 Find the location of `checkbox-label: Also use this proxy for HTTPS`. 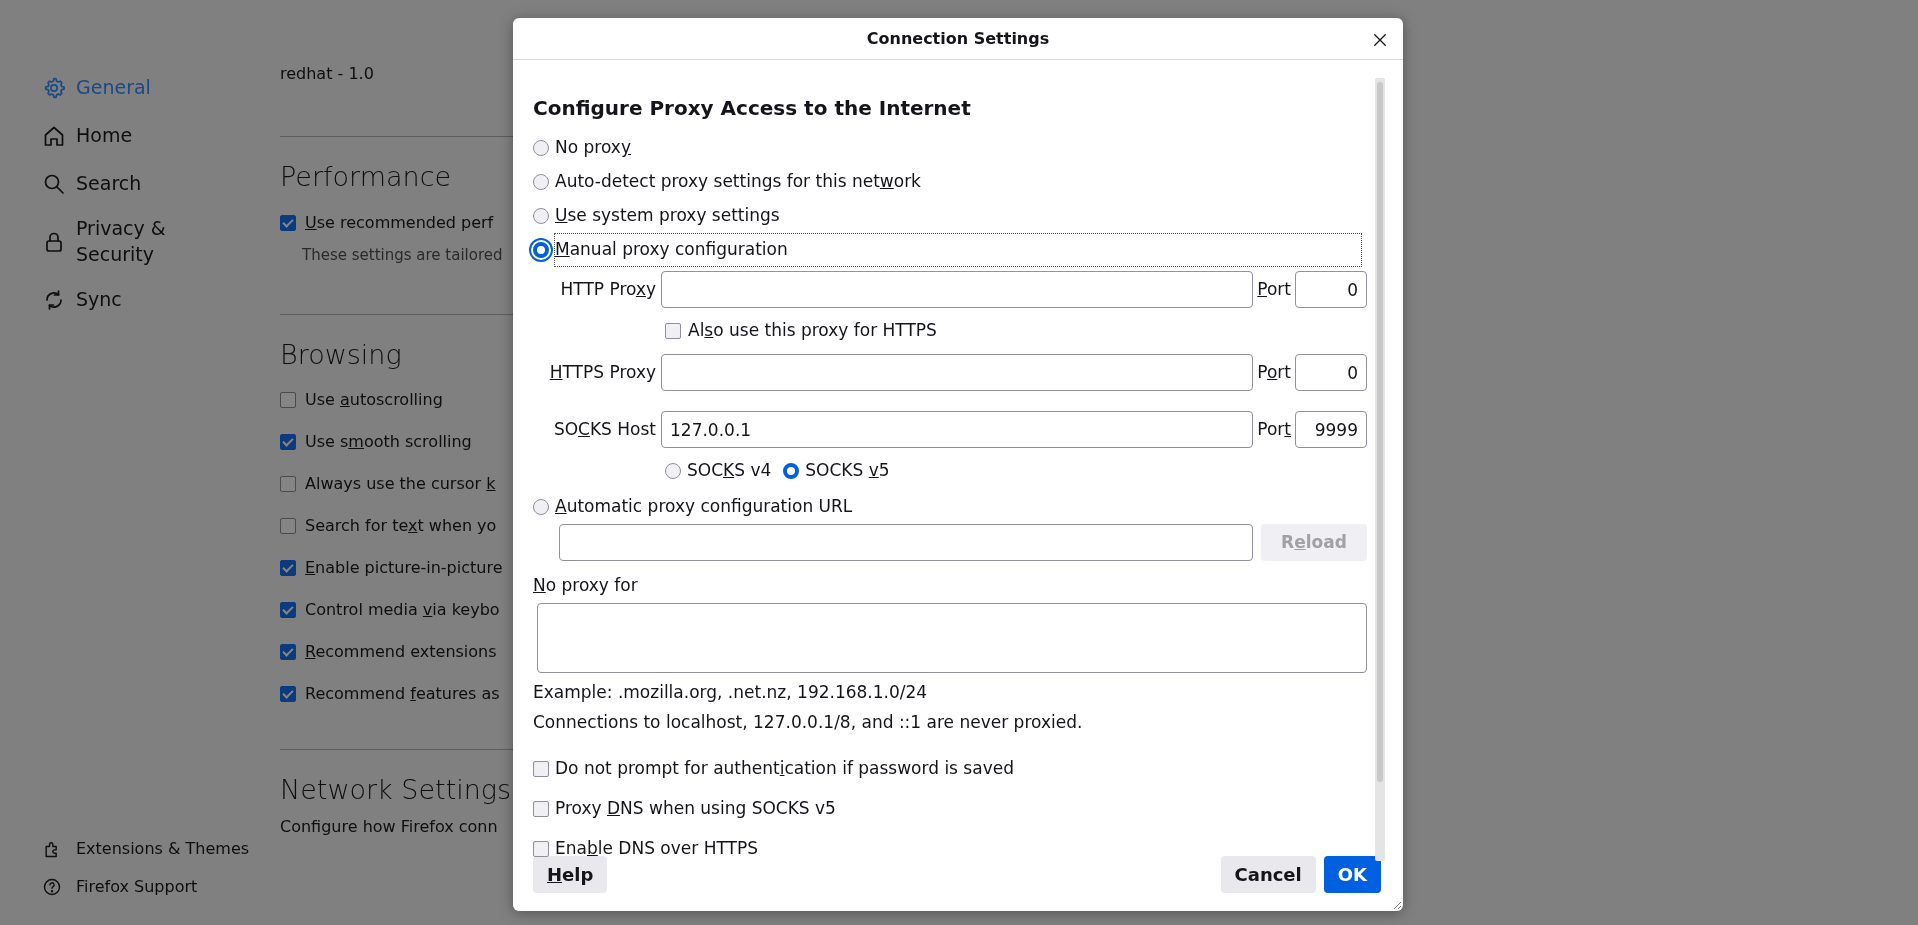

checkbox-label: Also use this proxy for HTTPS is located at coordinates (812, 331).